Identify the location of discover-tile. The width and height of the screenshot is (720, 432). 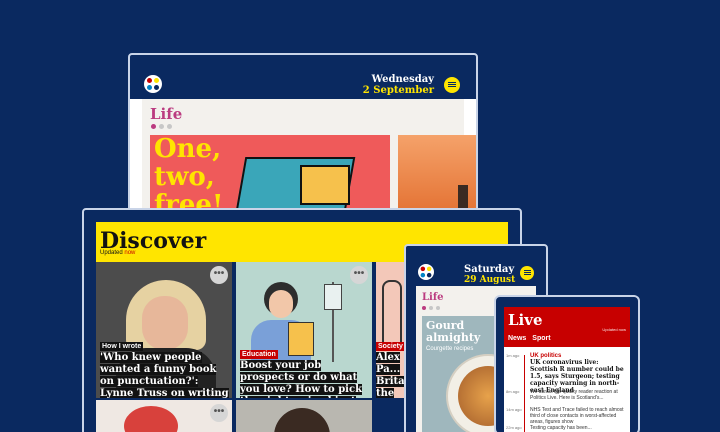
(304, 416).